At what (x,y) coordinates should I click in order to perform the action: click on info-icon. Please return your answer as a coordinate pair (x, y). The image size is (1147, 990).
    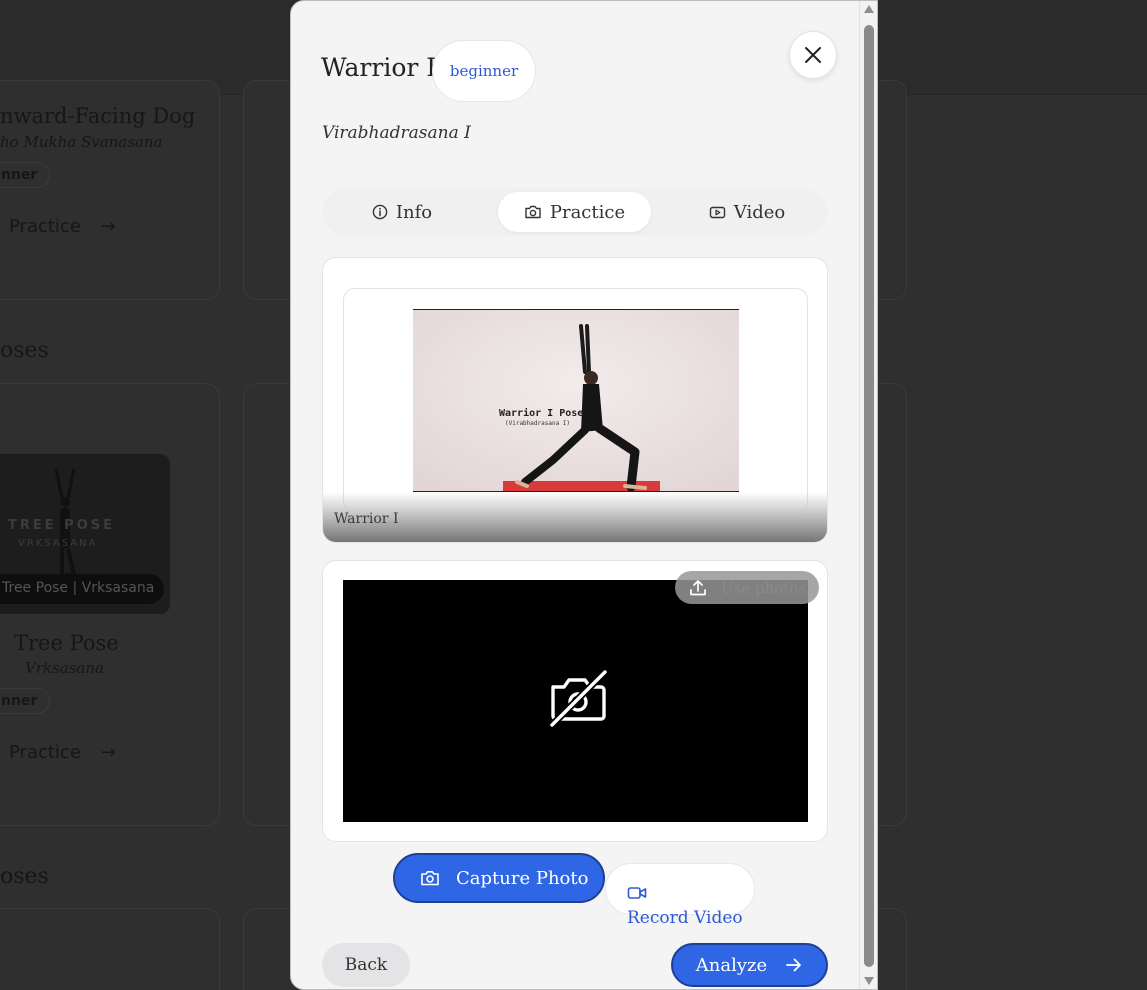
    Looking at the image, I should click on (380, 212).